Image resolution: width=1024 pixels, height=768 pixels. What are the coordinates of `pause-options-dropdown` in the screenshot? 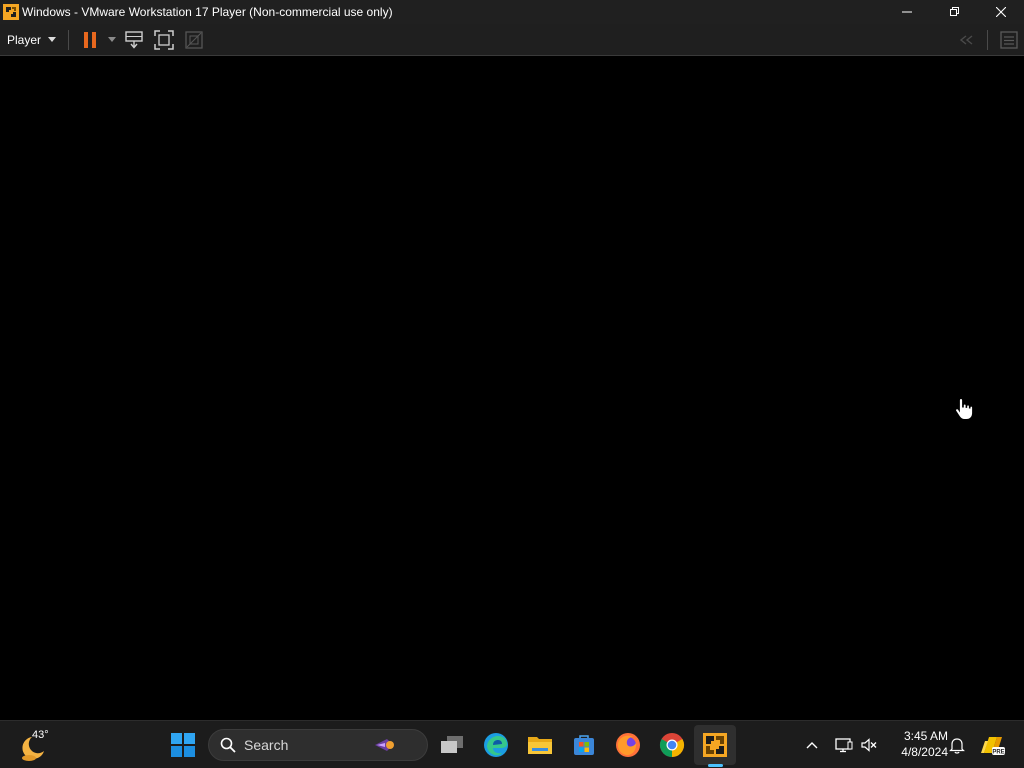 It's located at (112, 40).